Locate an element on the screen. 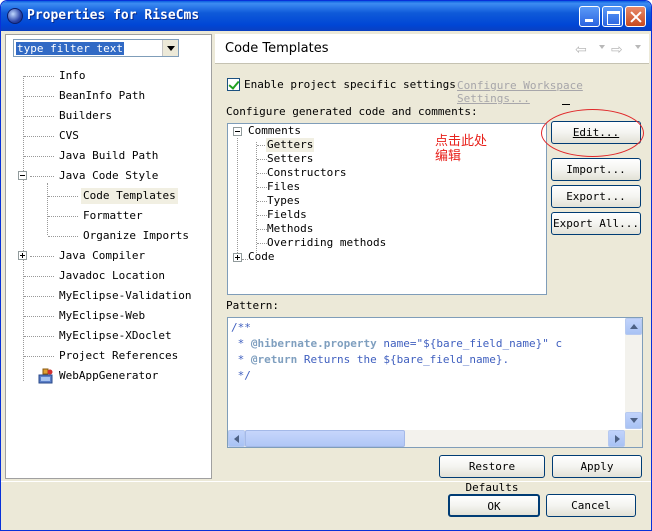 The image size is (652, 531). configure-label: Configure generated code and comments: is located at coordinates (352, 111).